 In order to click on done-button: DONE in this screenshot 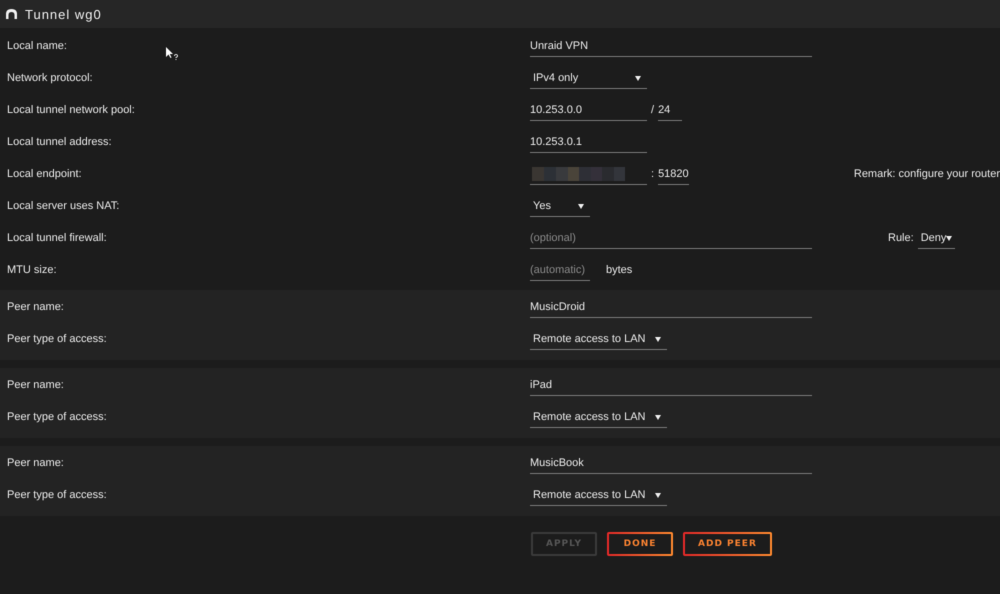, I will do `click(640, 544)`.